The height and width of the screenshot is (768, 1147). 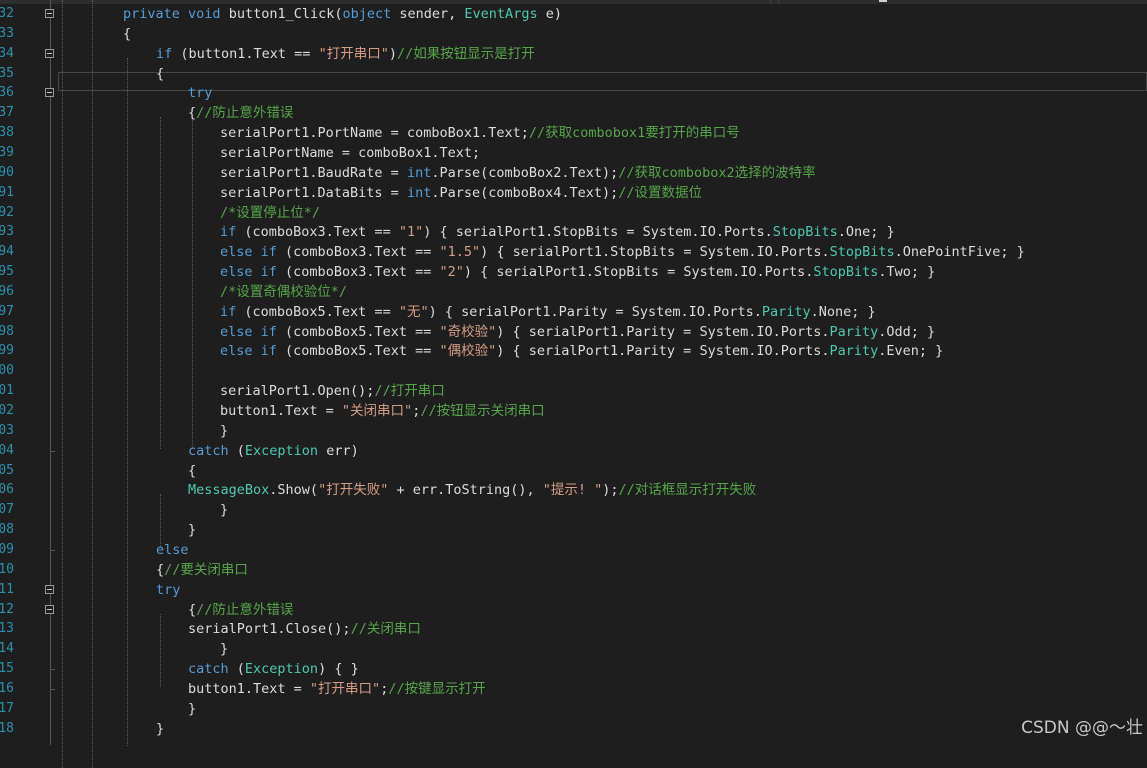 I want to click on code-token: EventArgs, so click(x=501, y=14).